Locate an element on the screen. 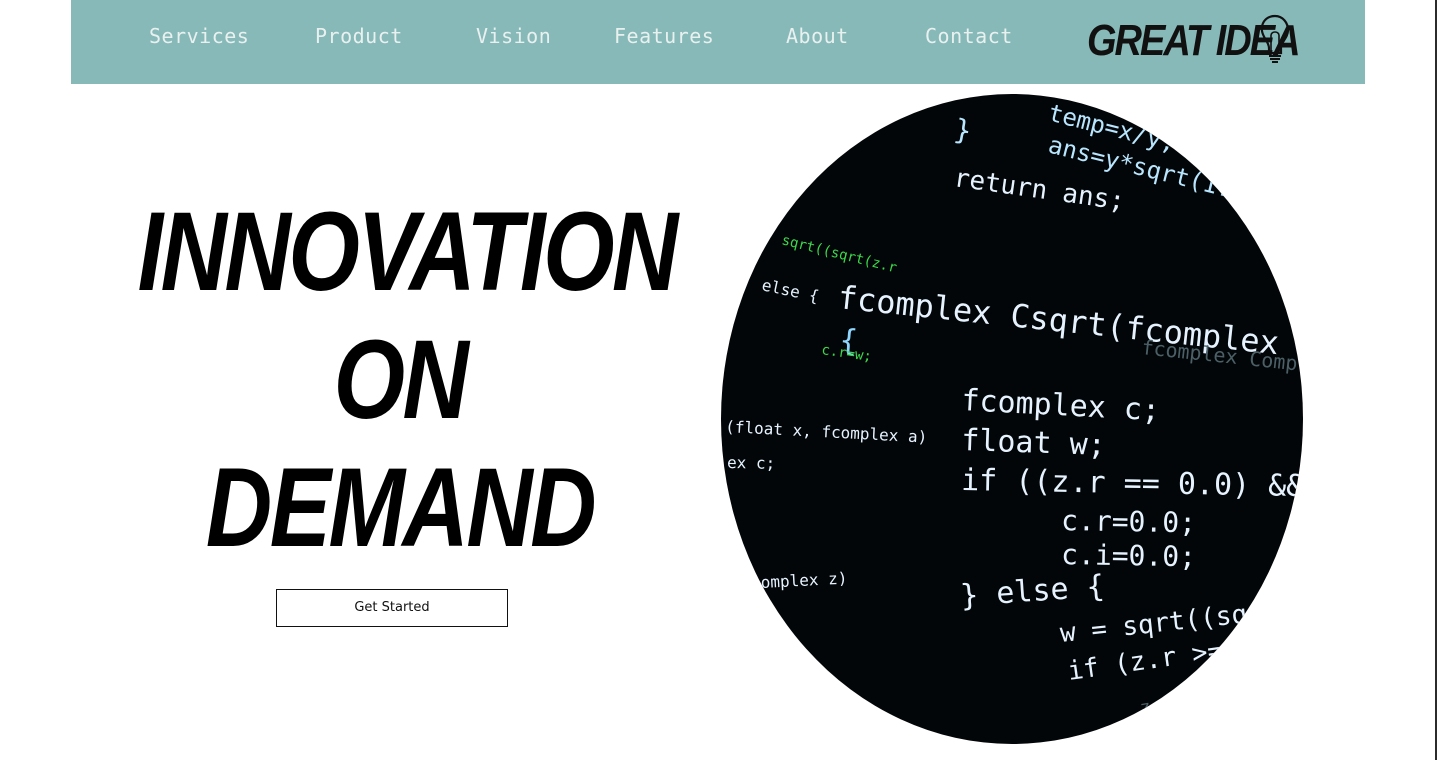 This screenshot has height=760, width=1437. code-line: c.r=0.0; is located at coordinates (1128, 521).